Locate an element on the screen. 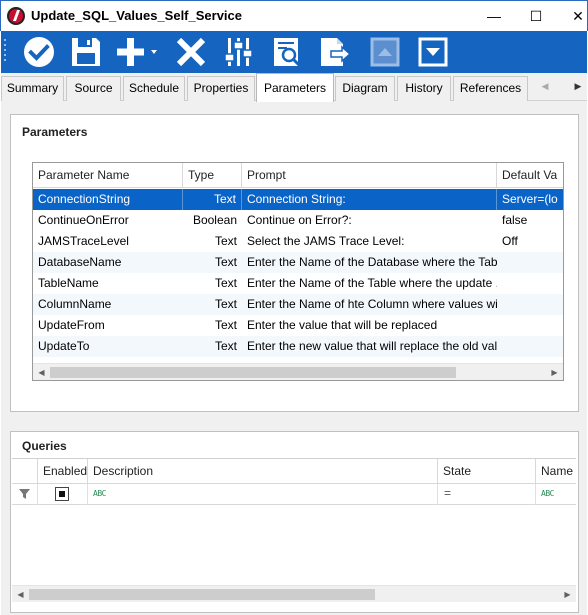 This screenshot has height=615, width=588. parameters-horizontal-scrollbar: ◀ ▶ is located at coordinates (298, 371).